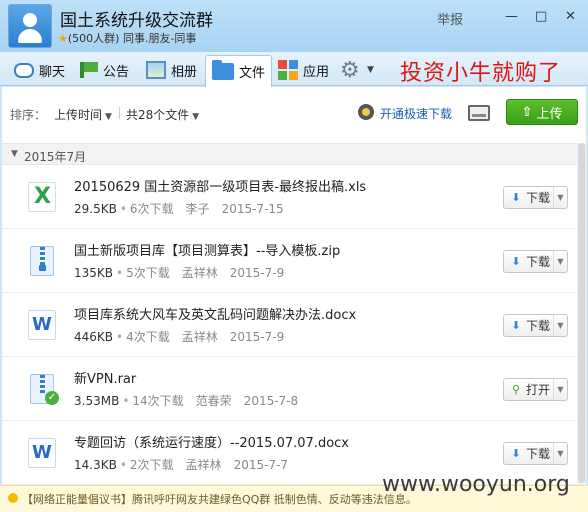 This screenshot has height=512, width=588. Describe the element at coordinates (450, 18) in the screenshot. I see `report-link: 举报` at that location.